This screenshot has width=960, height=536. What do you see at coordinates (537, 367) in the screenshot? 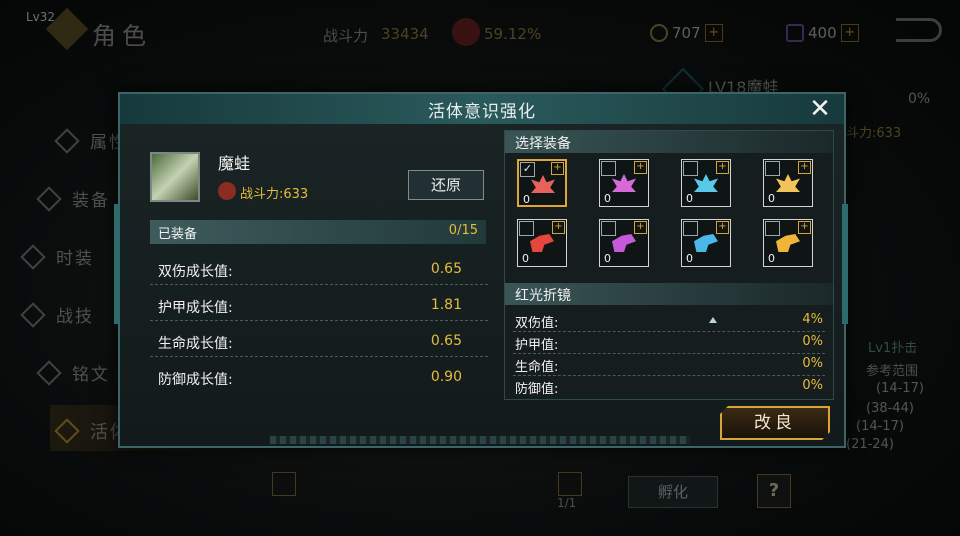
I see `bonus-label: 生命值:` at bounding box center [537, 367].